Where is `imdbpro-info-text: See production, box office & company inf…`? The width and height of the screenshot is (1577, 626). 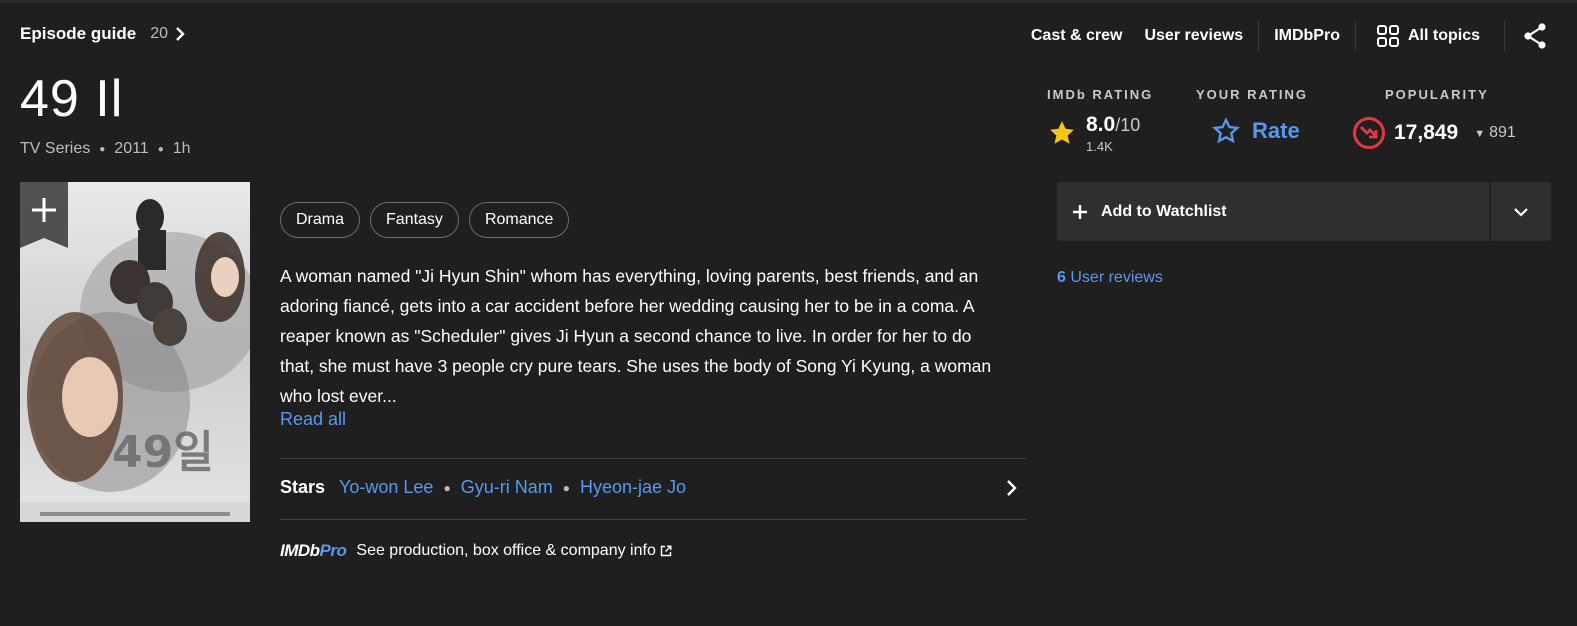
imdbpro-info-text: See production, box office & company inf… is located at coordinates (506, 550).